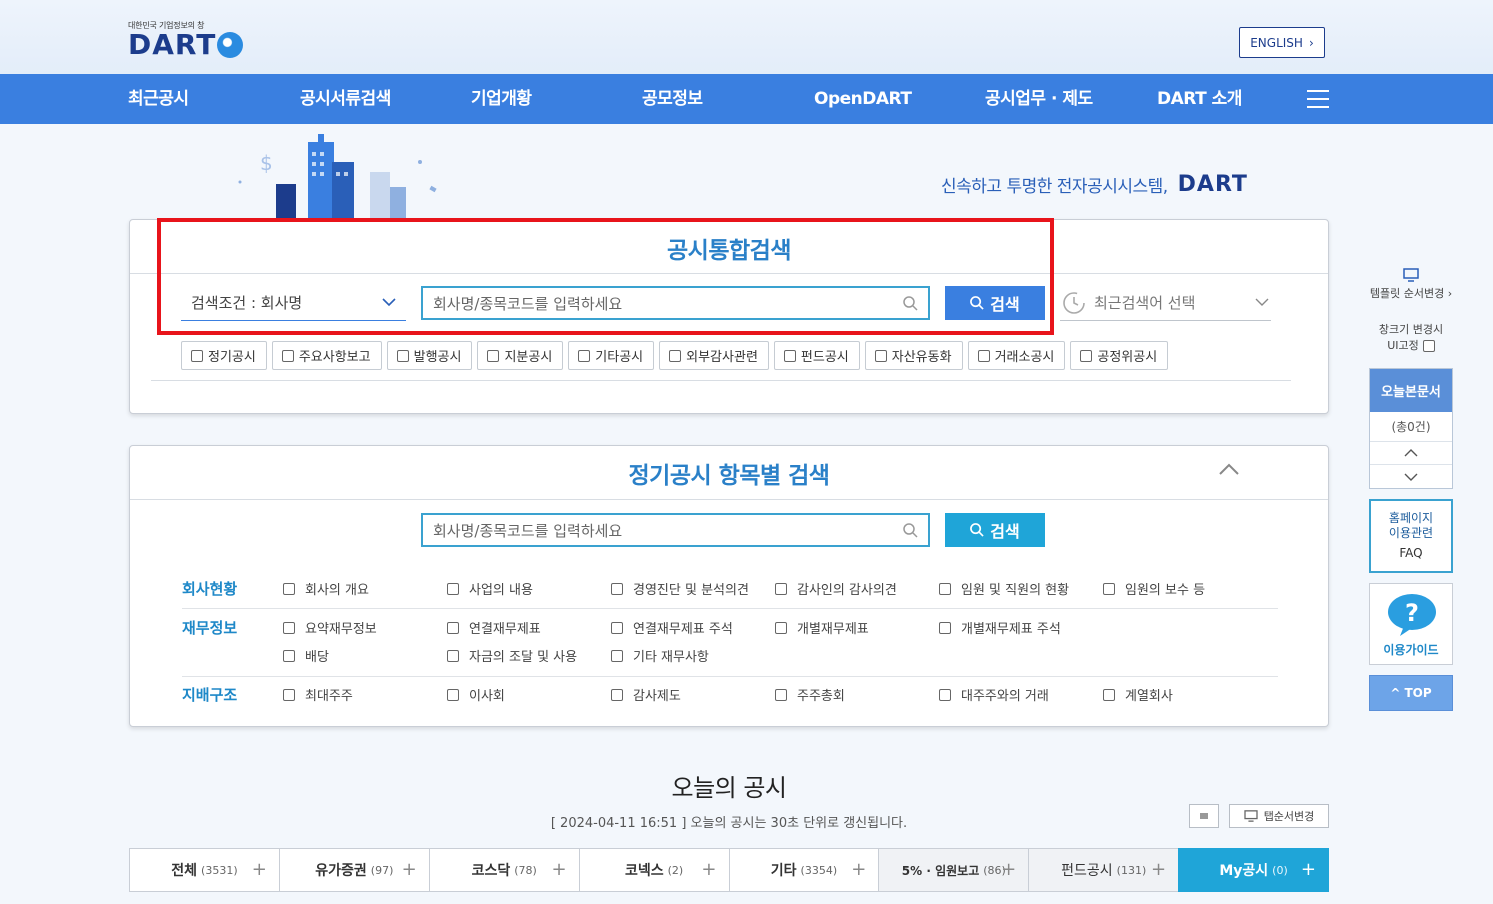 This screenshot has width=1493, height=904. What do you see at coordinates (1154, 588) in the screenshot?
I see `option-exec-compensation: 임원의 보수 등` at bounding box center [1154, 588].